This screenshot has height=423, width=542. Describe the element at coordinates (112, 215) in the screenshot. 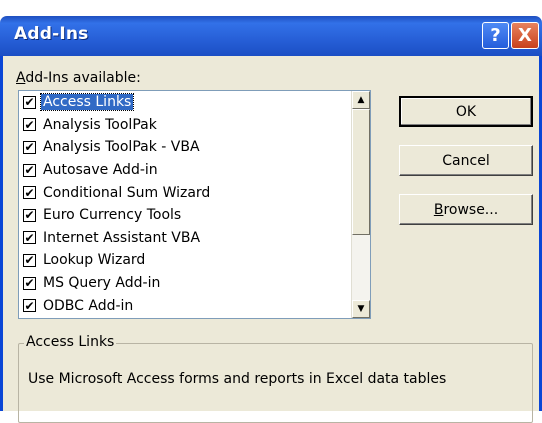

I see `list-item-label: Euro Currency Tools` at that location.